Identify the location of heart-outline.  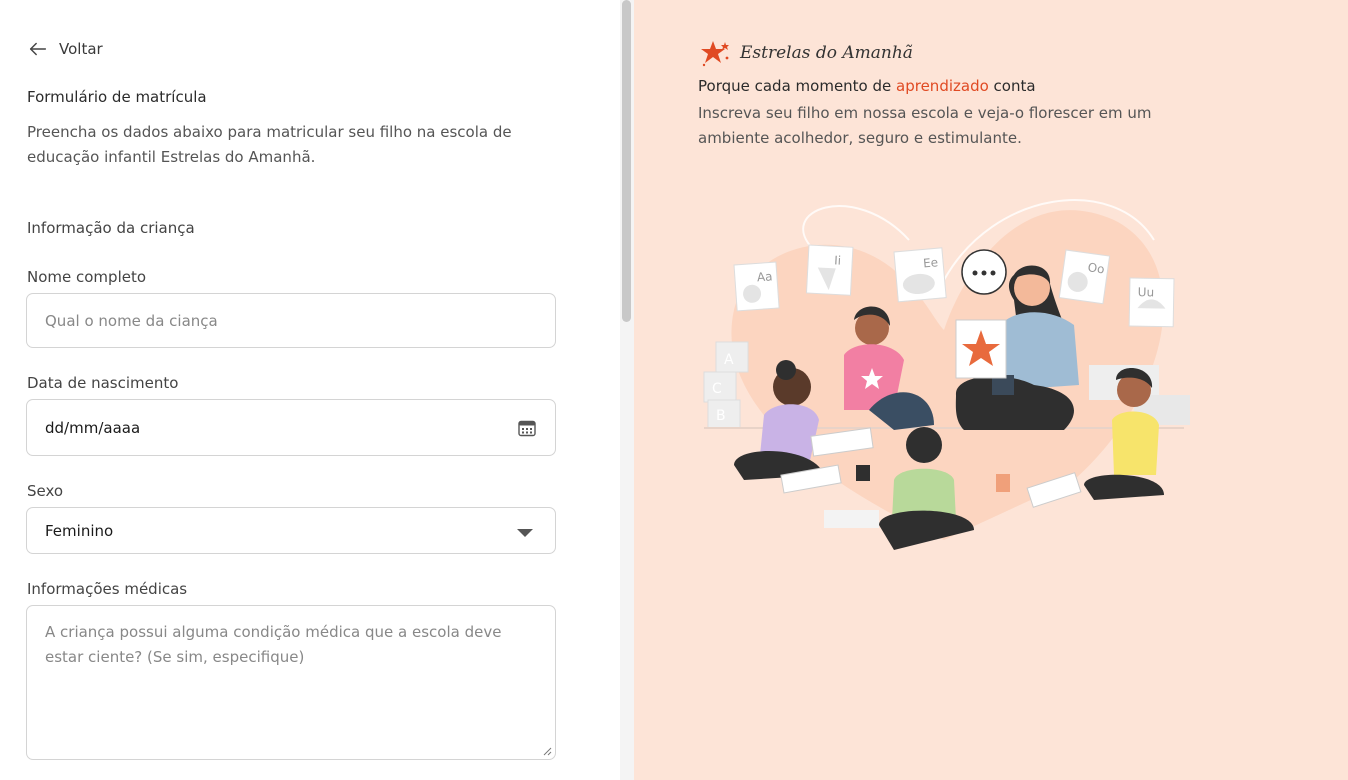
(856, 228).